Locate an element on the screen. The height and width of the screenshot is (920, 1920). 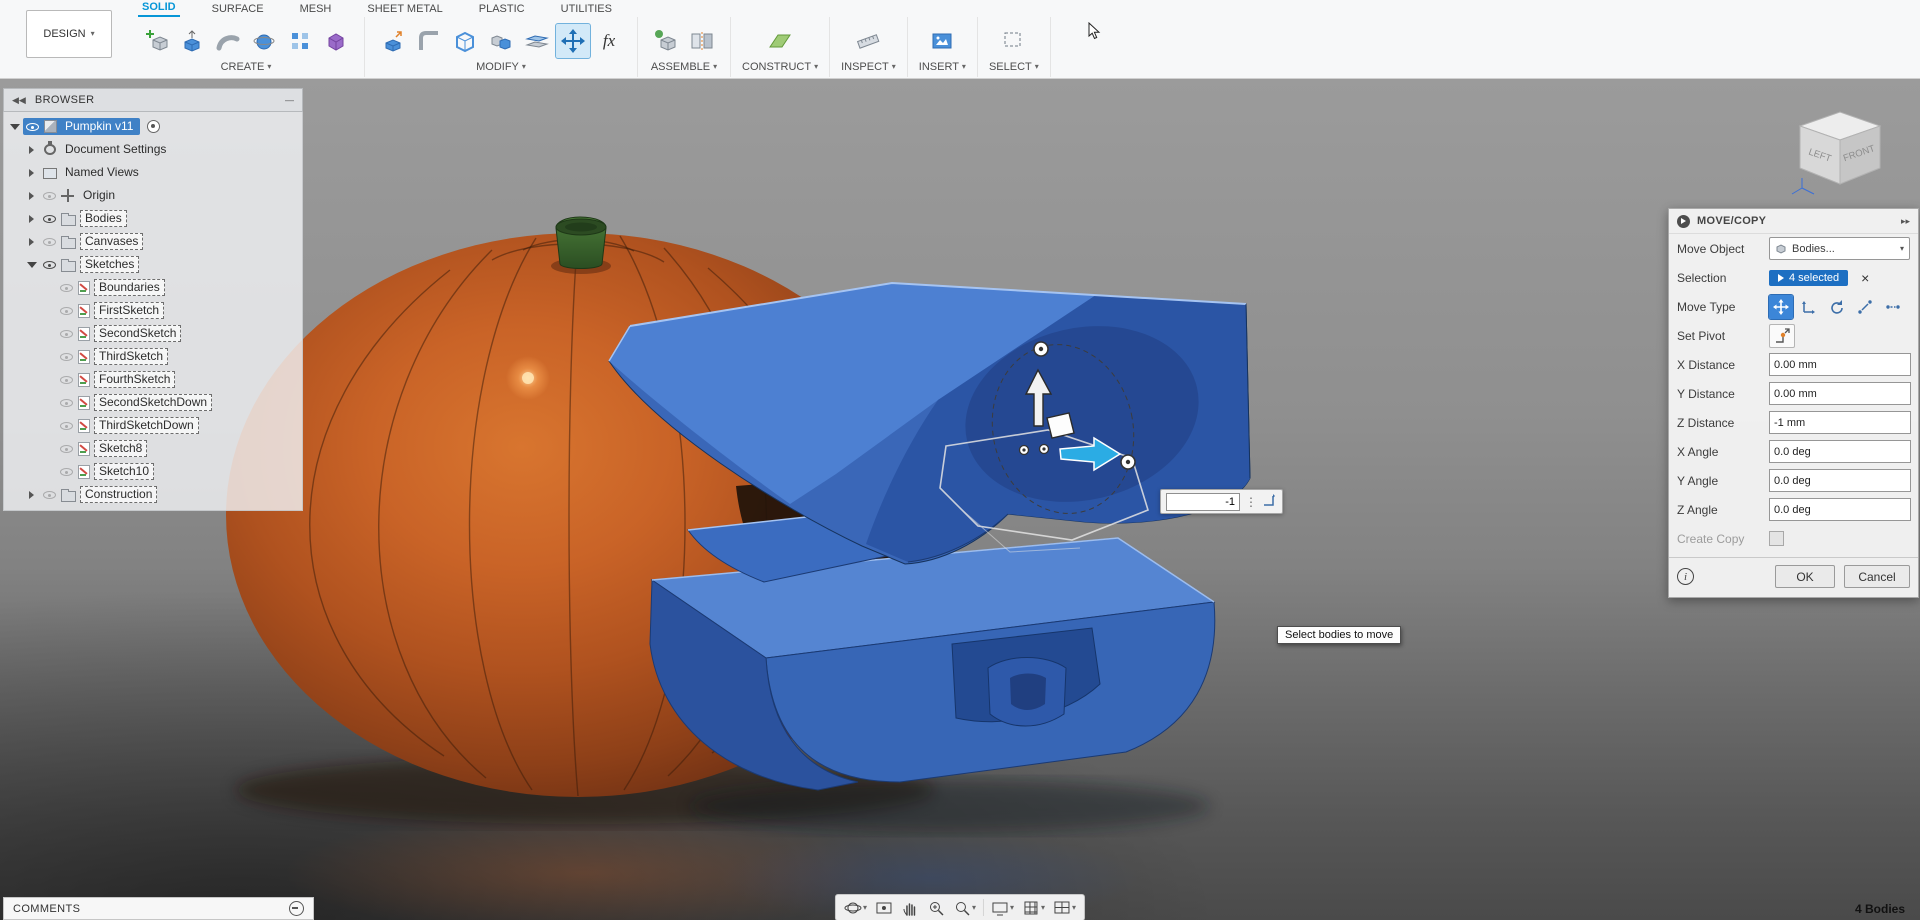
assemble-group-label: ASSEMBLE ▾ is located at coordinates (684, 67).